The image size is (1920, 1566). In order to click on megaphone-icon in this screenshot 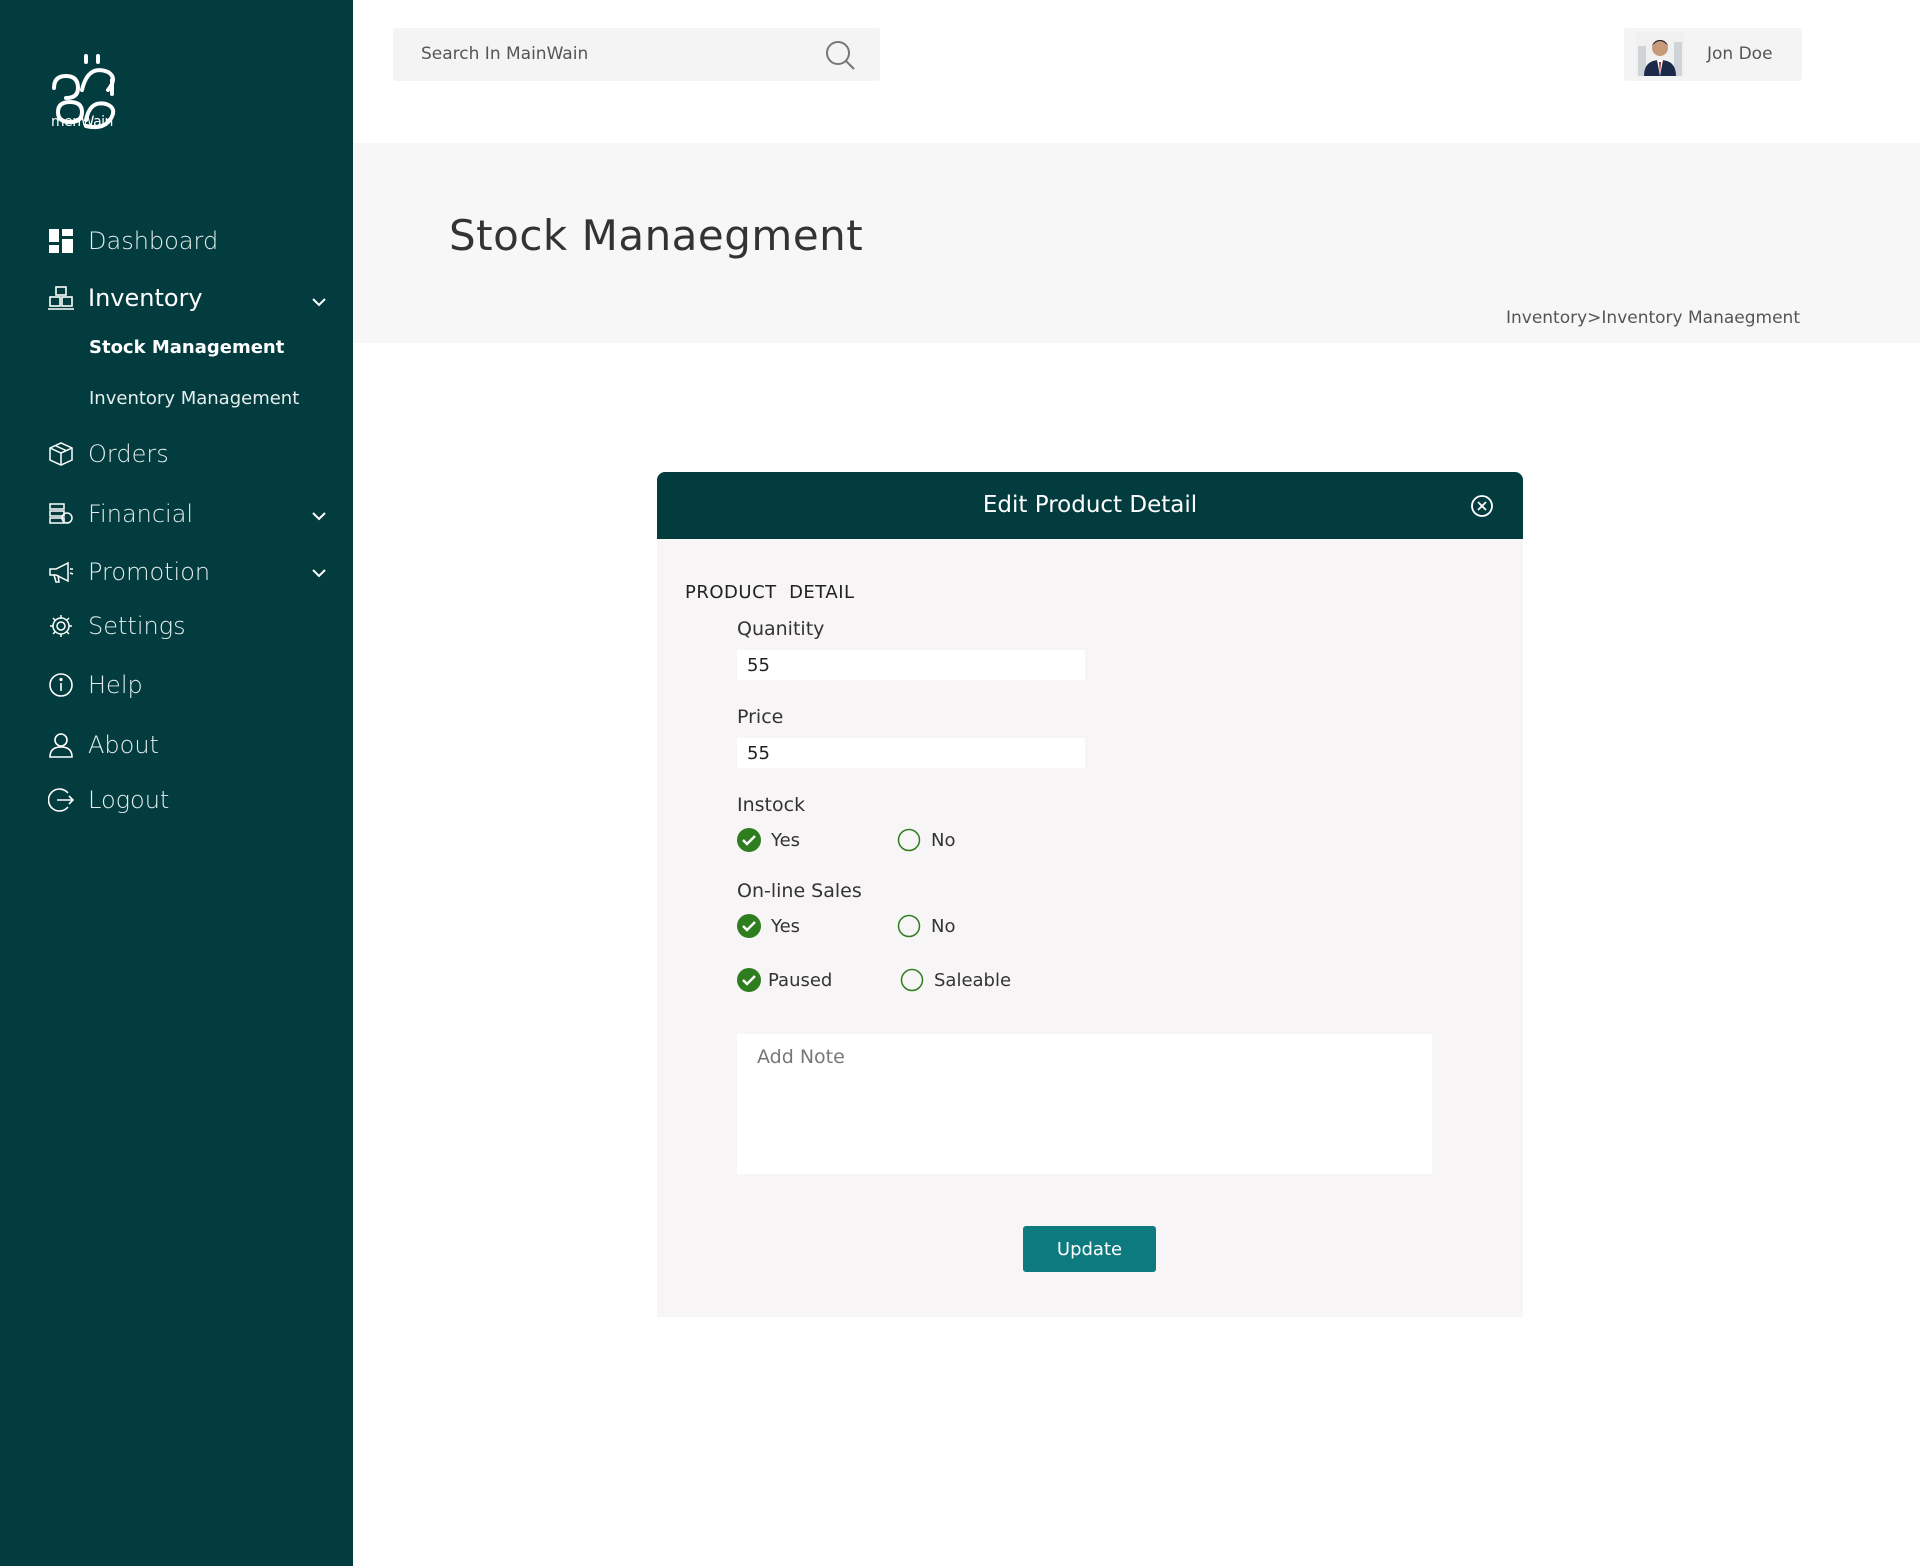, I will do `click(61, 572)`.